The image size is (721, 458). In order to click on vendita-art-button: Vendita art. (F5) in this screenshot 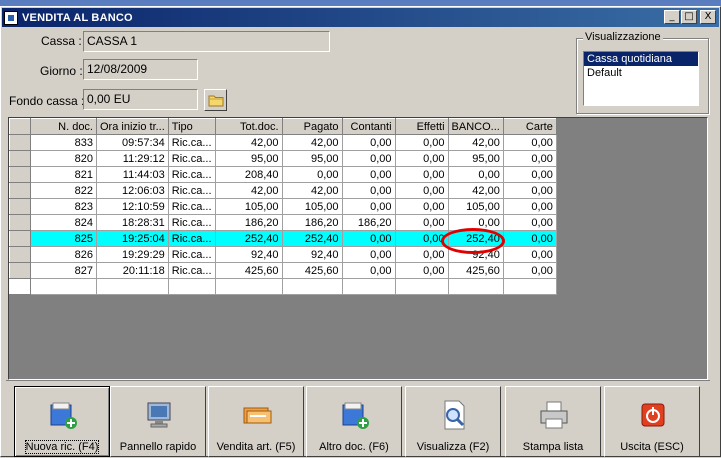, I will do `click(256, 421)`.